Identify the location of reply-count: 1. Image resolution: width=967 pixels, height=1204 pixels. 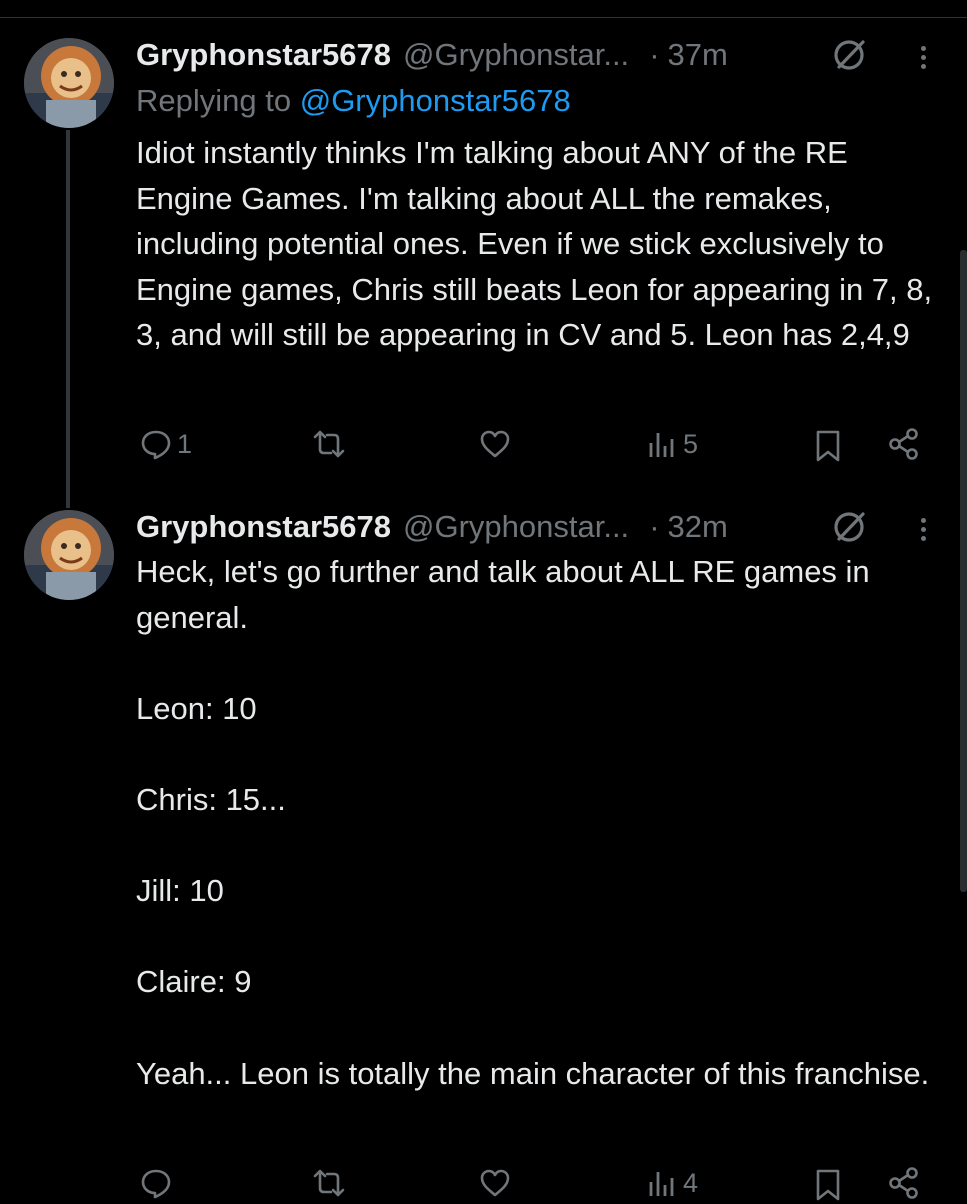
(185, 443).